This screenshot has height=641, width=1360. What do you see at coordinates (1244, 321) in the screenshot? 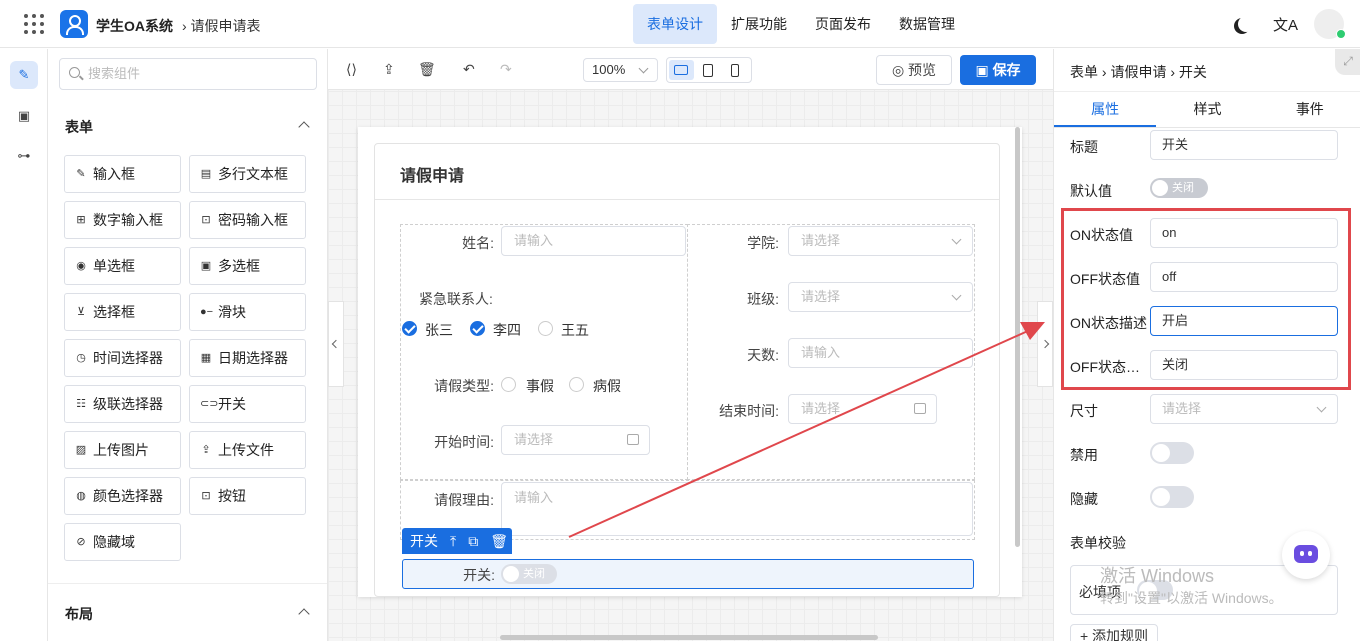
I see `on-desc-input: 开启` at bounding box center [1244, 321].